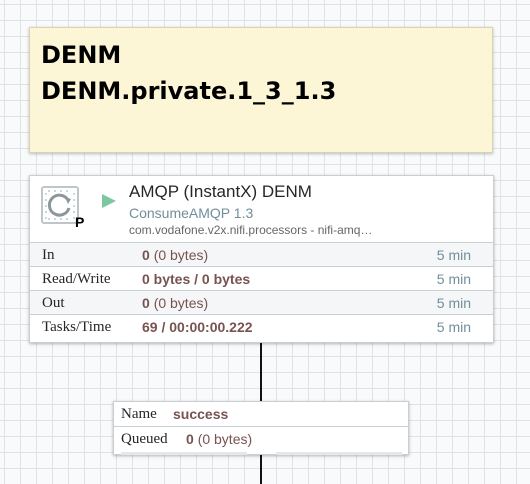 This screenshot has width=530, height=484. I want to click on stat-row-in: In 0 (0 bytes) 5 min, so click(261, 254).